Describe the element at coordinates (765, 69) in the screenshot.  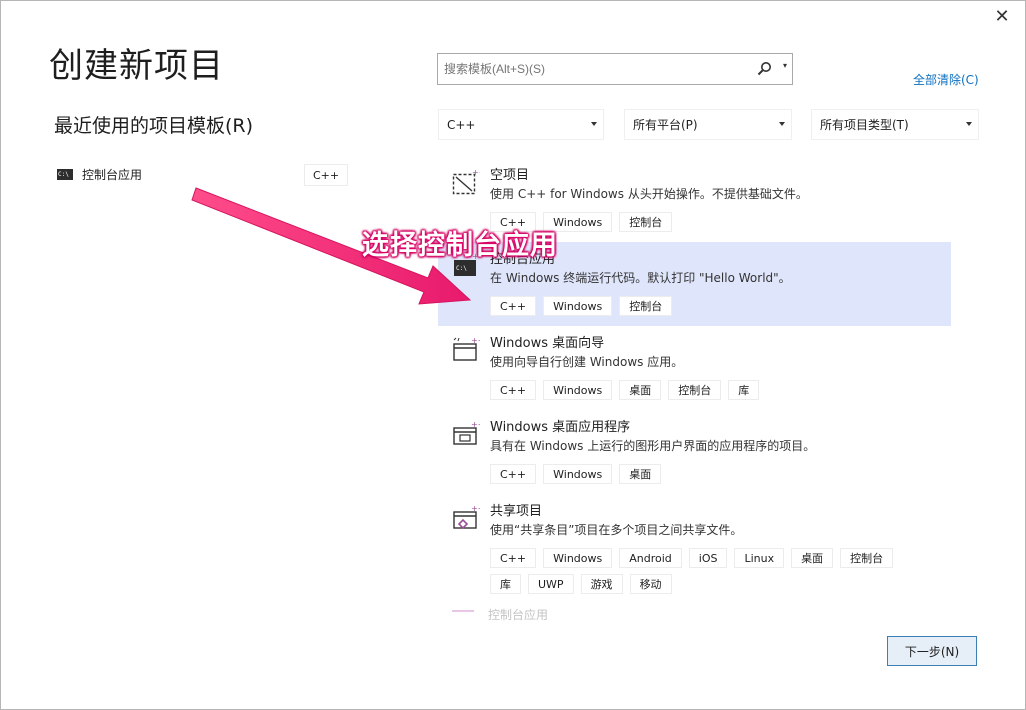
I see `search-icon` at that location.